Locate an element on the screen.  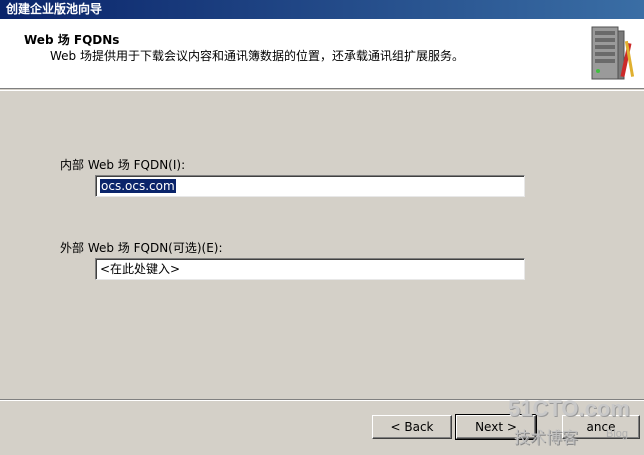
internal-fqdn-value: ocs.ocs.com is located at coordinates (138, 186).